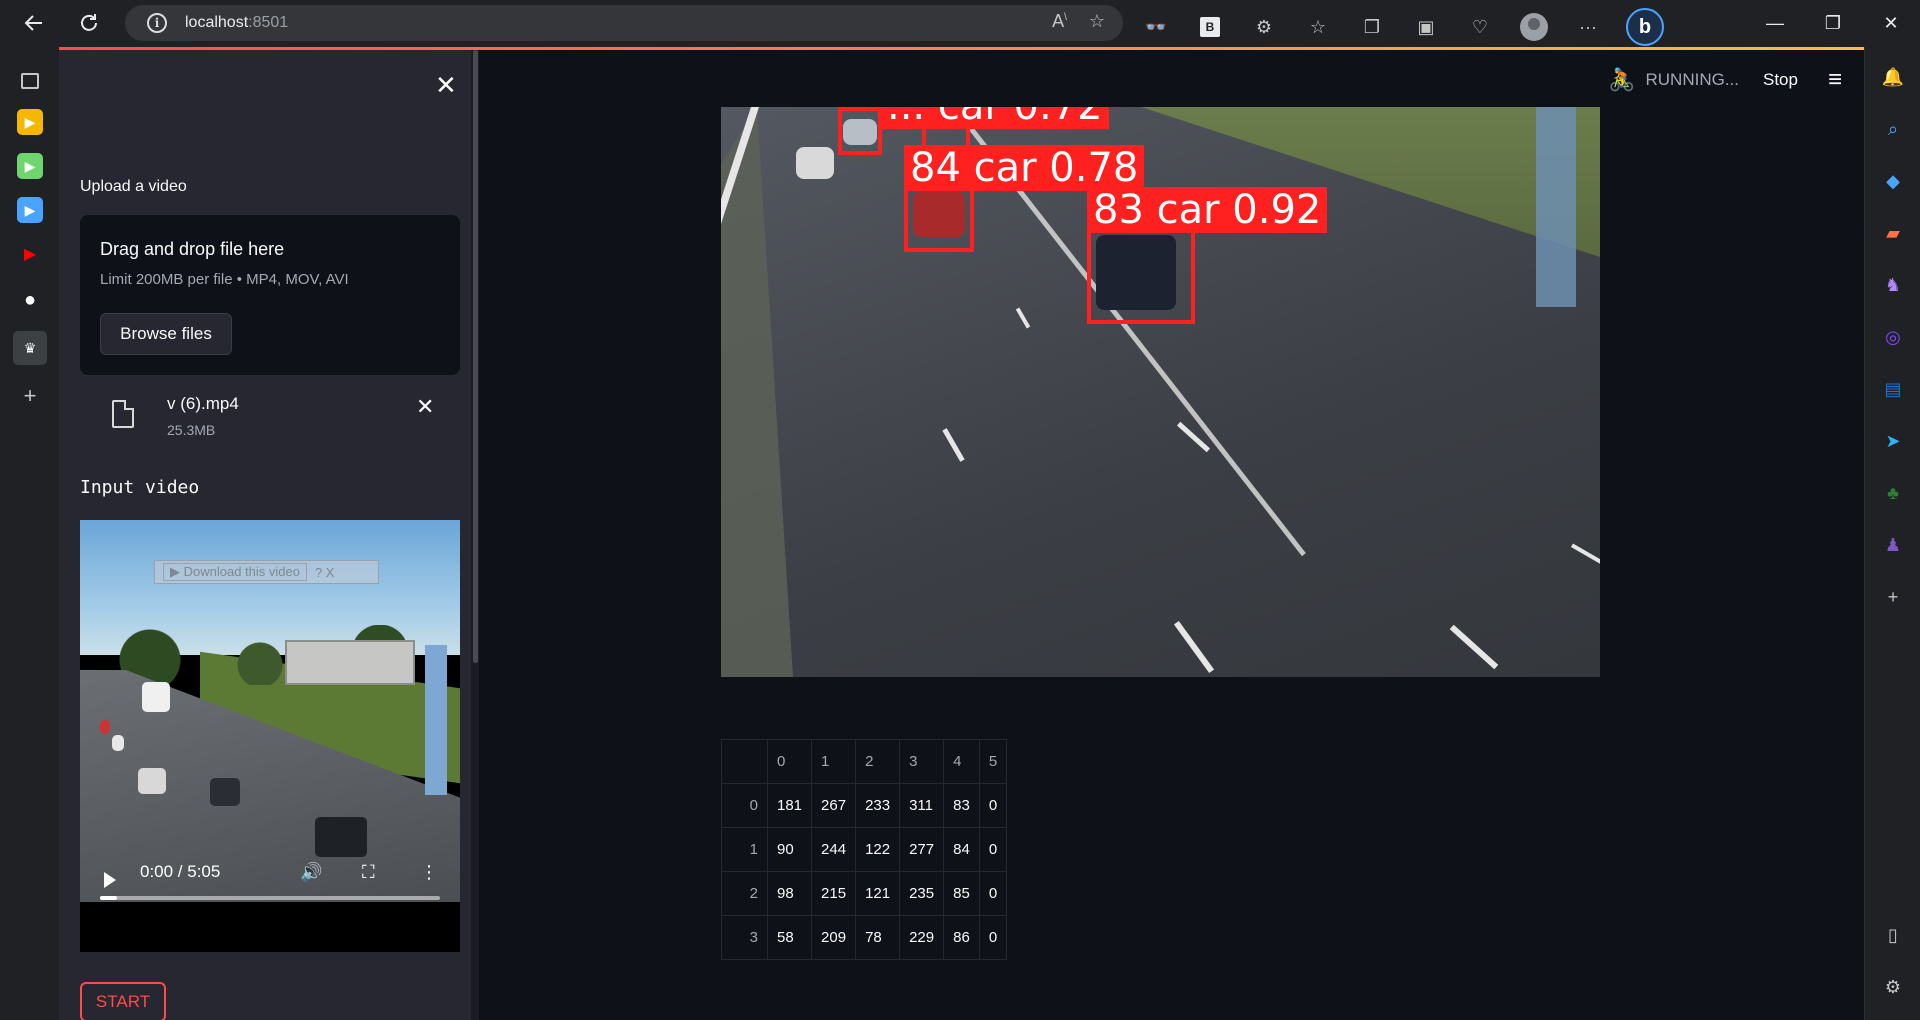 The width and height of the screenshot is (1920, 1020). What do you see at coordinates (878, 937) in the screenshot?
I see `table-cell: 78` at bounding box center [878, 937].